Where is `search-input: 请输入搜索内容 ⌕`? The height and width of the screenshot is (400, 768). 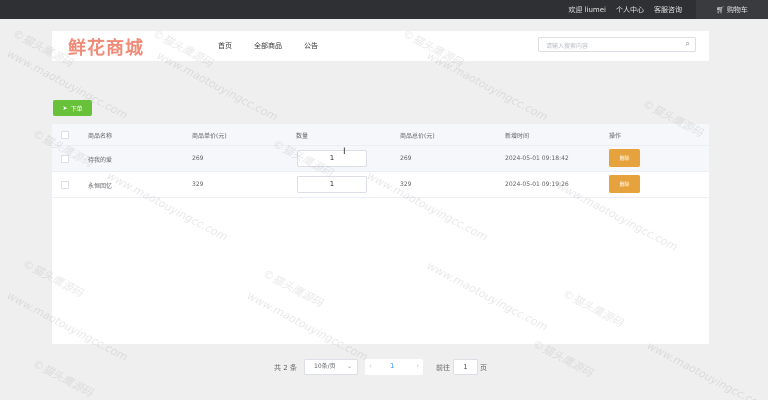
search-input: 请输入搜索内容 ⌕ is located at coordinates (617, 44).